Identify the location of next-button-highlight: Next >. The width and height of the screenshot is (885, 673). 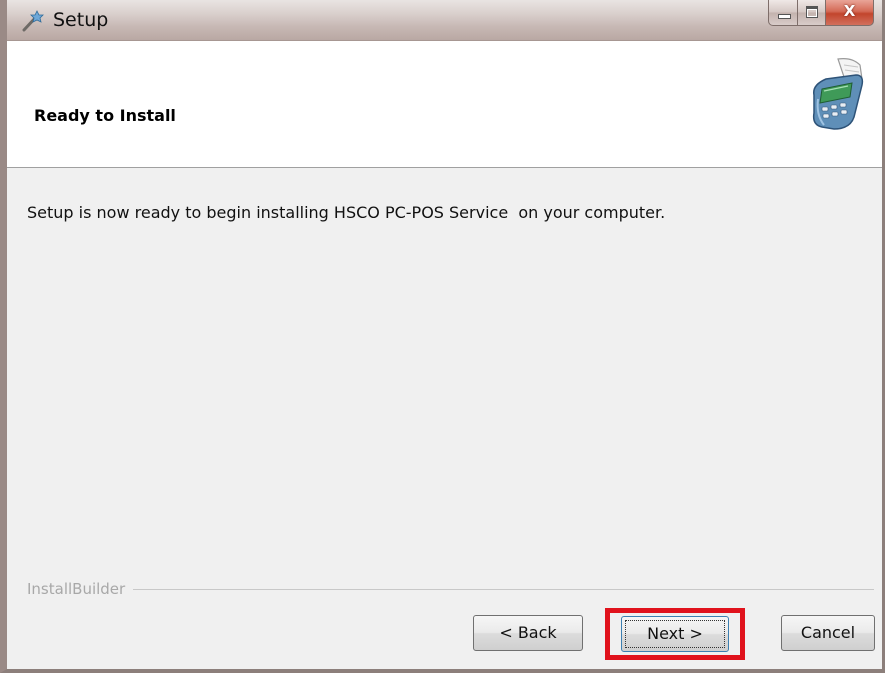
(675, 634).